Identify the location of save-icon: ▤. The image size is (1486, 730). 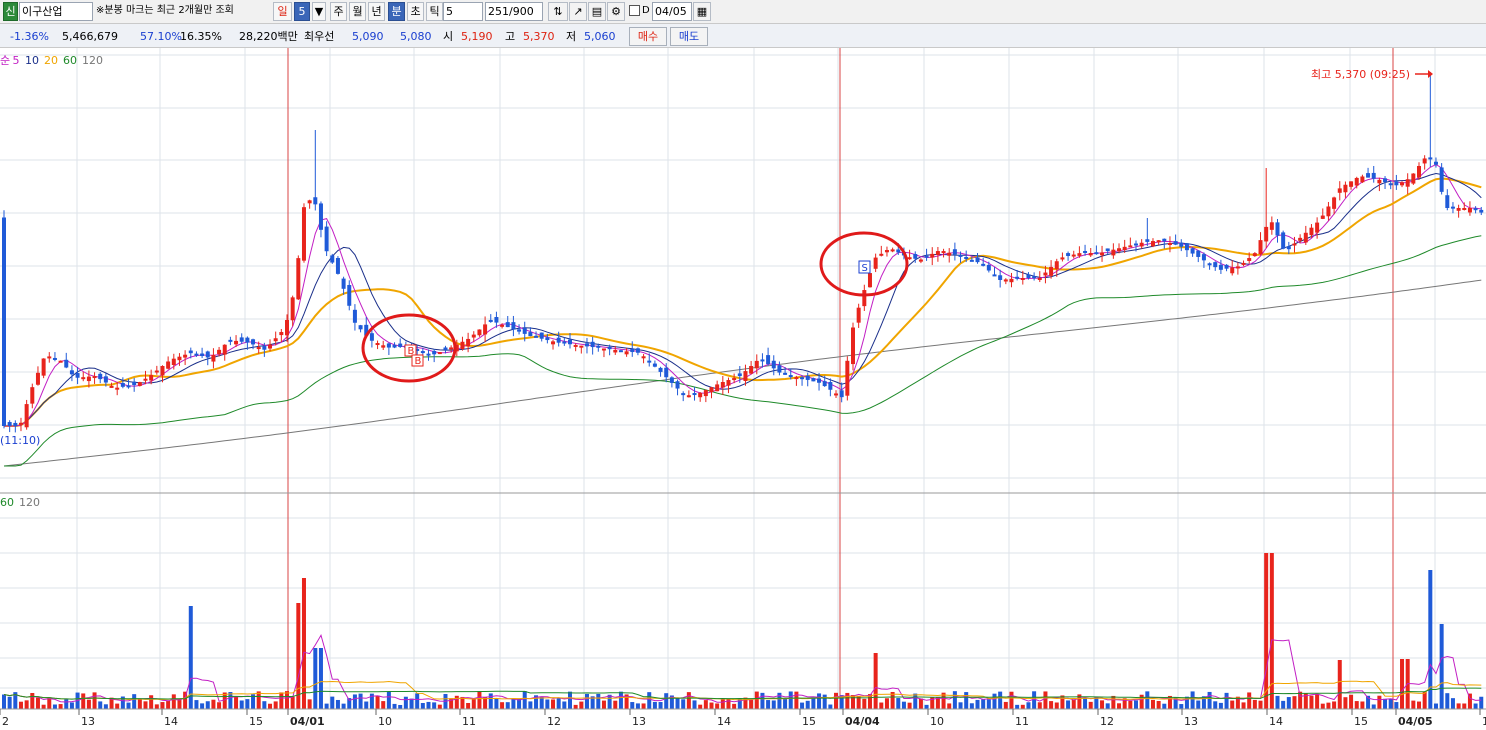
(597, 11).